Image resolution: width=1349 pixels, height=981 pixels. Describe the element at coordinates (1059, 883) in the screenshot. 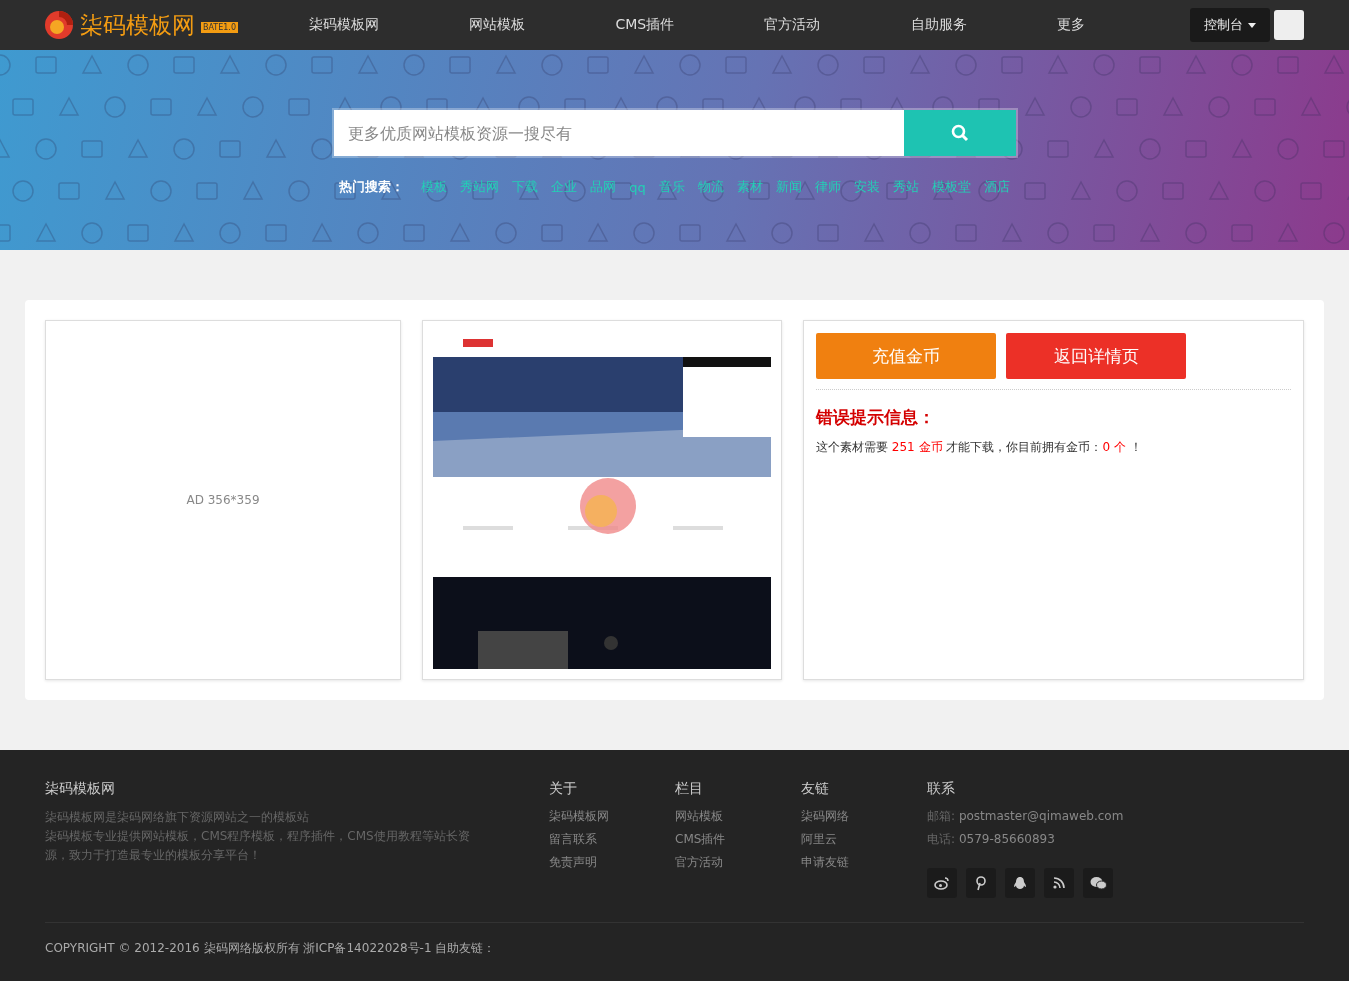

I see `rss-icon` at that location.